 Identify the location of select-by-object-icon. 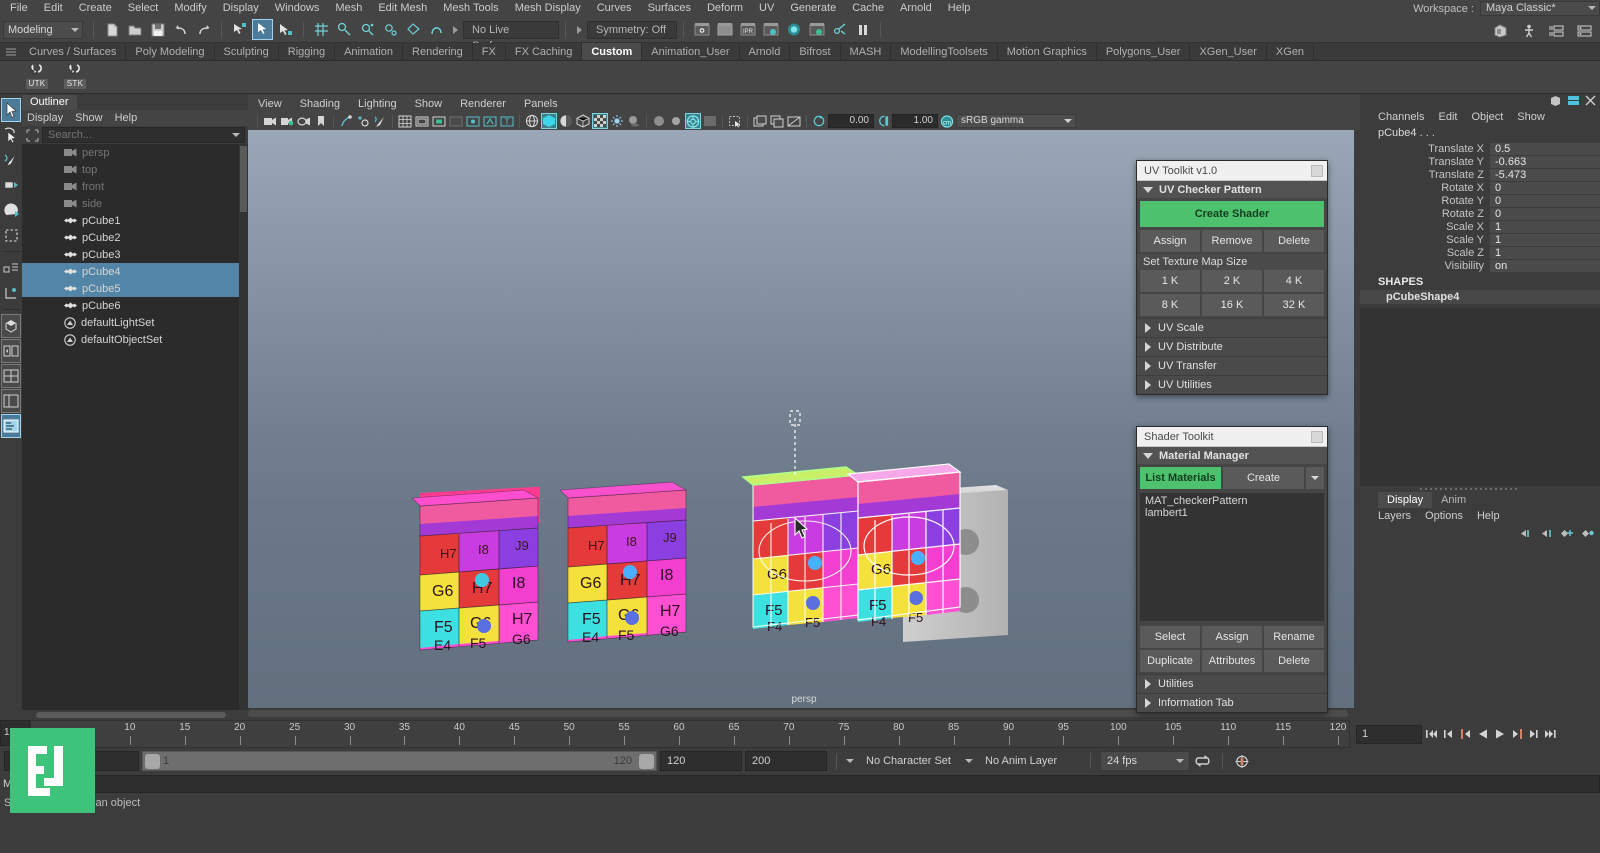
(262, 29).